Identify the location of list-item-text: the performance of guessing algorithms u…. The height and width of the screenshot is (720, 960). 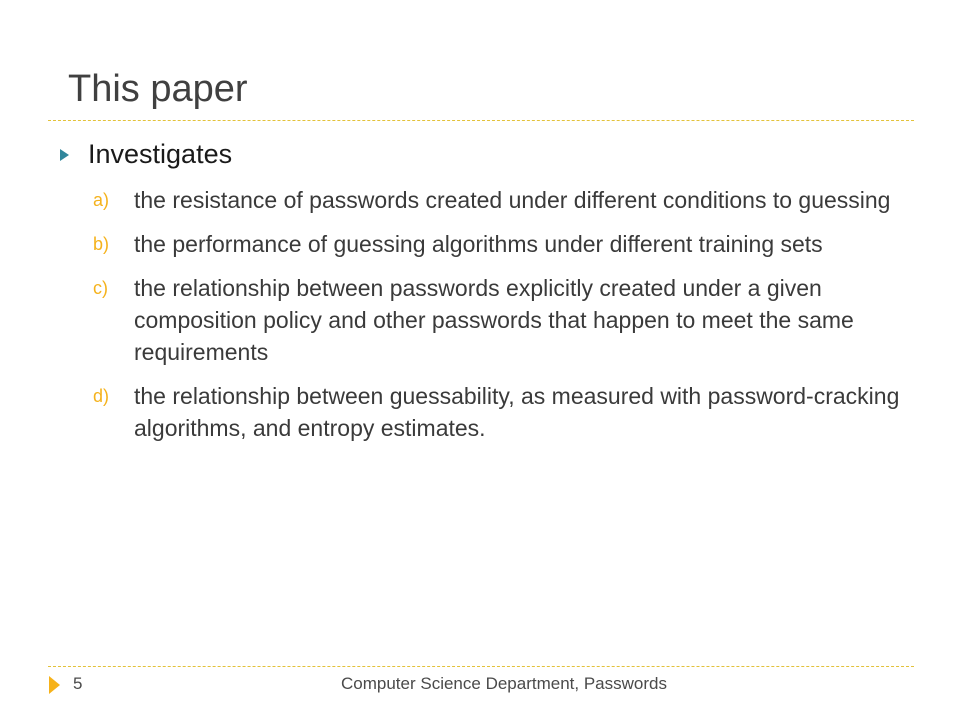
(478, 244).